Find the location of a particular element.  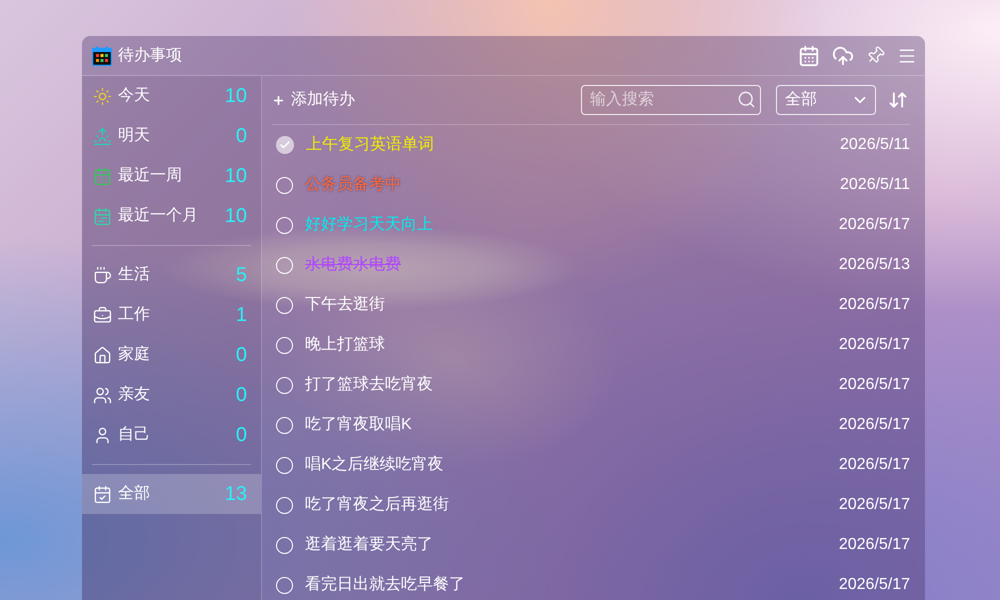

todo-row: 晚上打篮球 2026/5/17 is located at coordinates (591, 345).